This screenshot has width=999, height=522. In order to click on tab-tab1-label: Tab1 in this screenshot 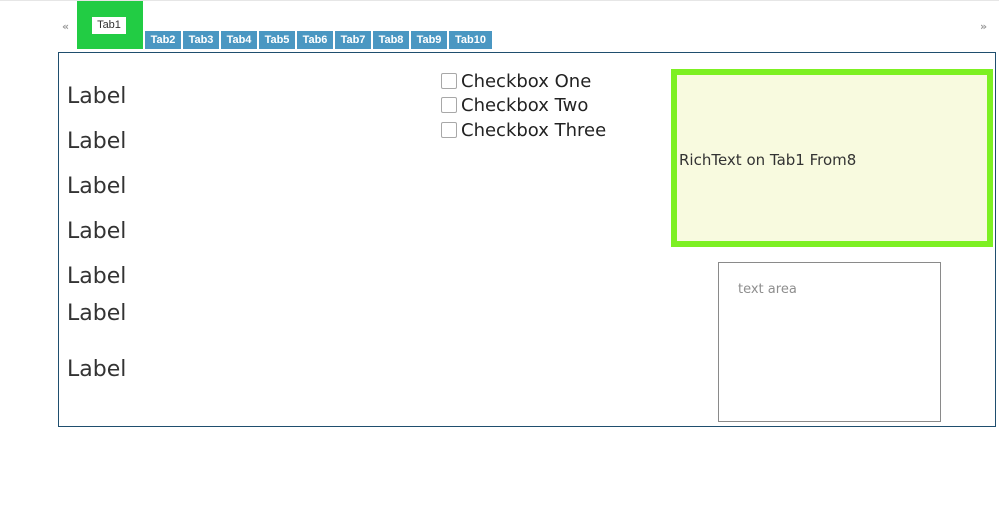, I will do `click(109, 25)`.